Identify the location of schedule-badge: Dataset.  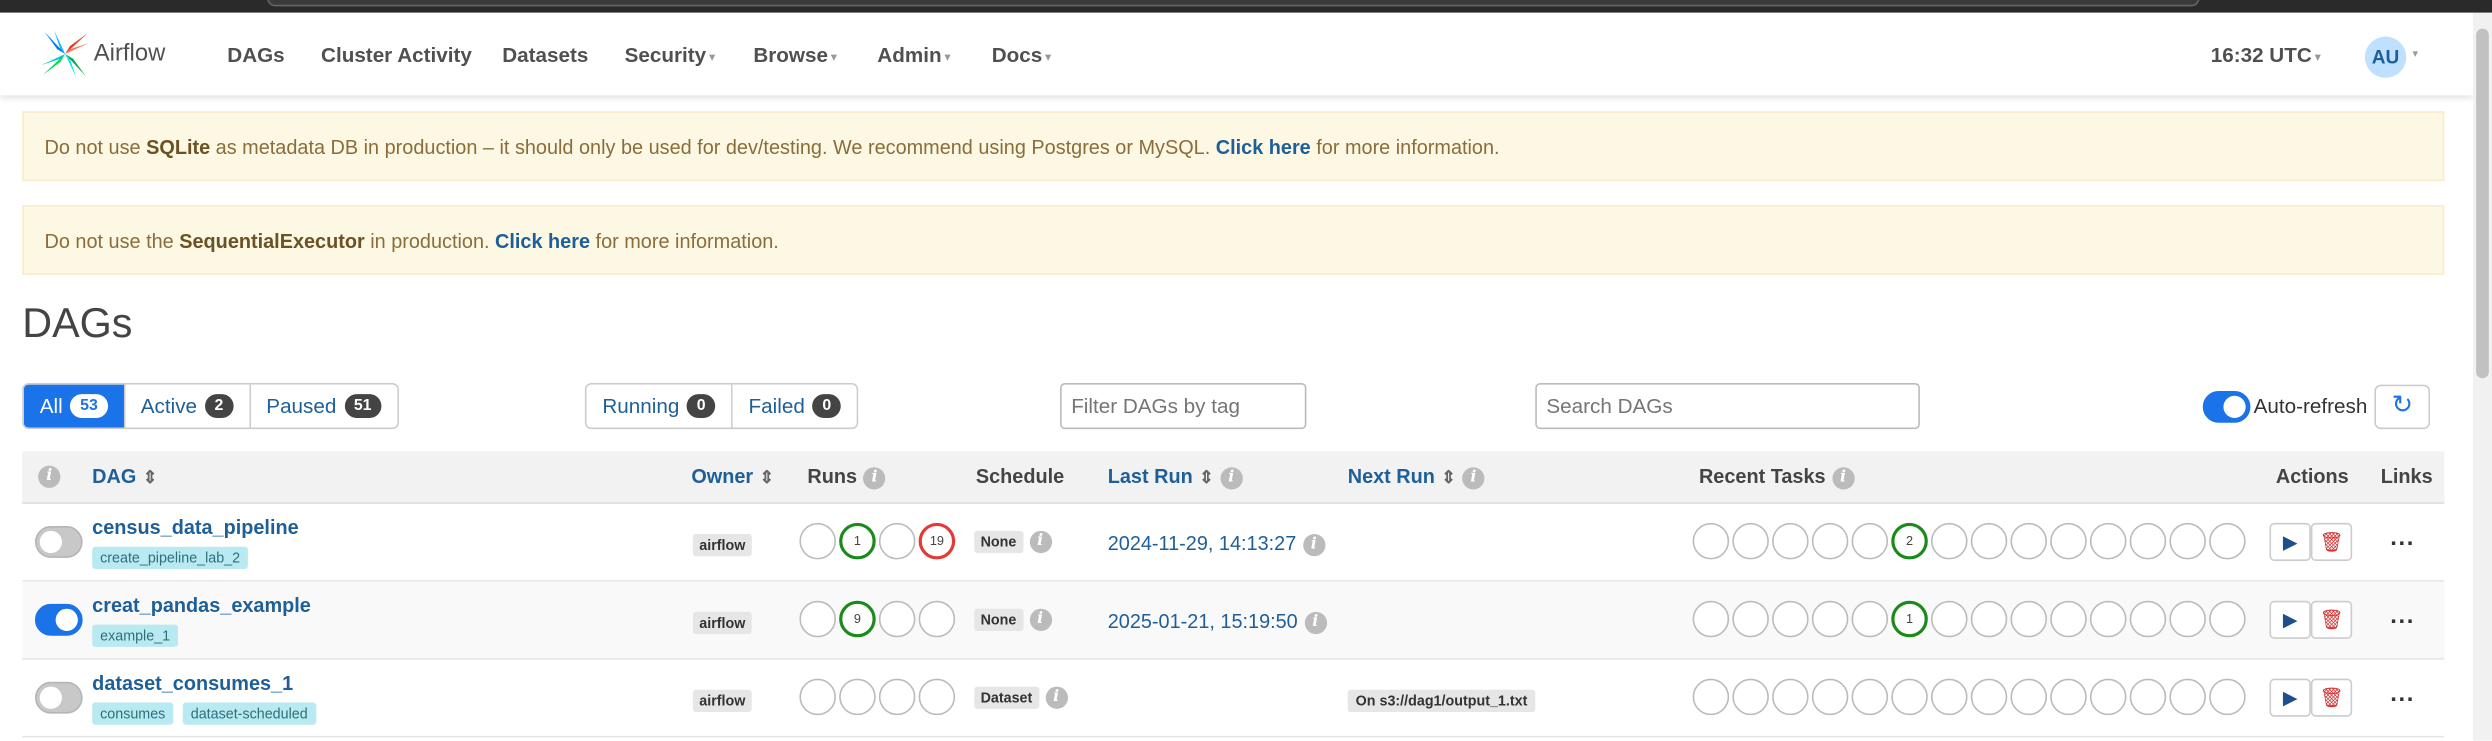
(1006, 697).